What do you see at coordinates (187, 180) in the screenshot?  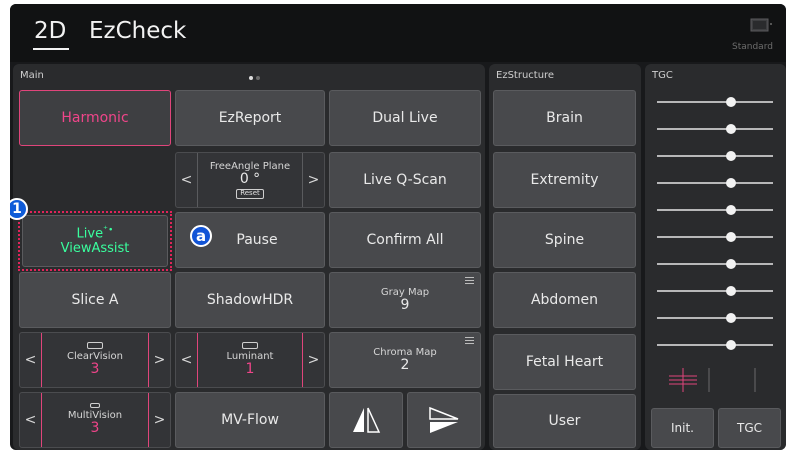 I see `freeangle-prev-button: <` at bounding box center [187, 180].